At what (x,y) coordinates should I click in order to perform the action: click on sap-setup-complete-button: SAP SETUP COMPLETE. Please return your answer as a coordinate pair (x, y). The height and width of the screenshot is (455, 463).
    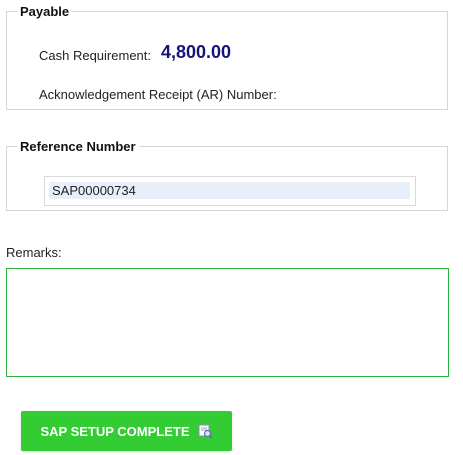
    Looking at the image, I should click on (126, 431).